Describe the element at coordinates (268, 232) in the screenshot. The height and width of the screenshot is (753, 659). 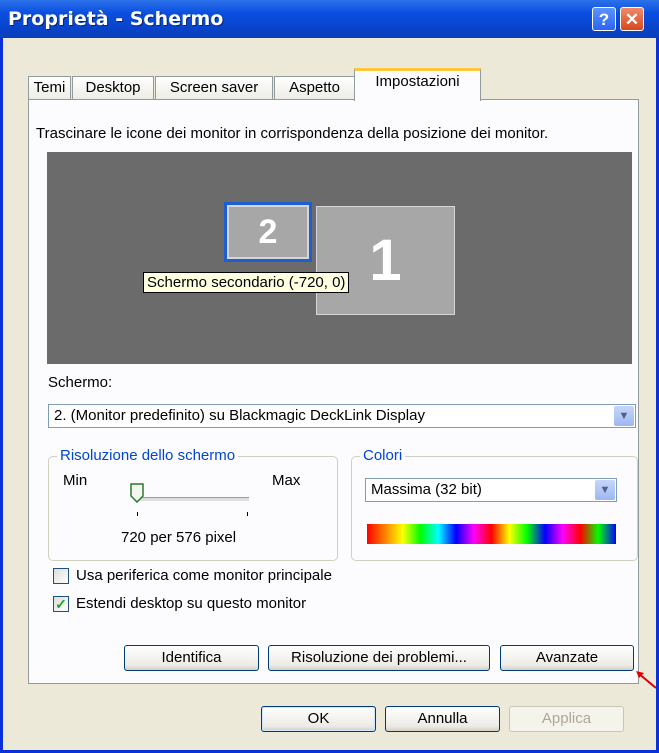
I see `monitor-2-icon: 2` at that location.